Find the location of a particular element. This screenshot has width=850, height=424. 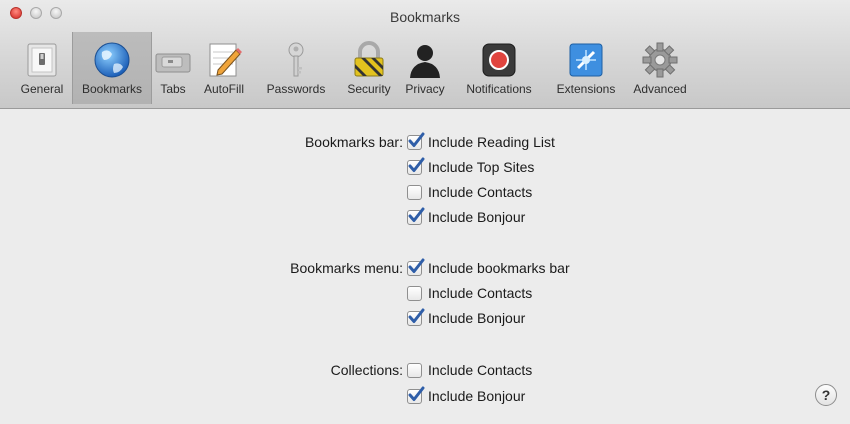

include-bookmarks-bar-checkbox: Include bookmarks bar is located at coordinates (488, 267).